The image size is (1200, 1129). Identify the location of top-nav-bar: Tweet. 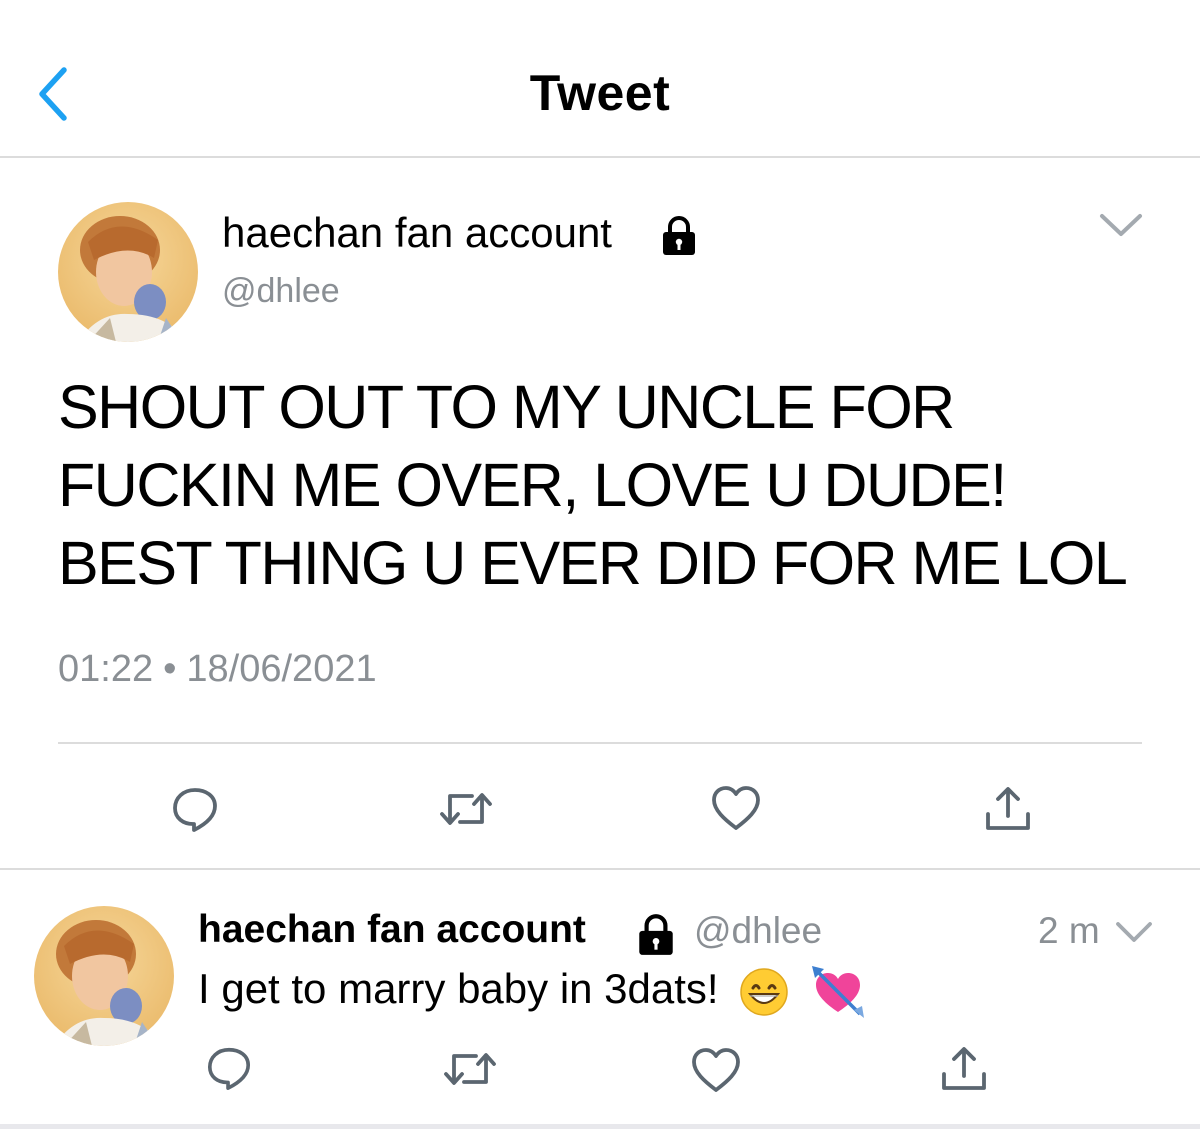
(600, 79).